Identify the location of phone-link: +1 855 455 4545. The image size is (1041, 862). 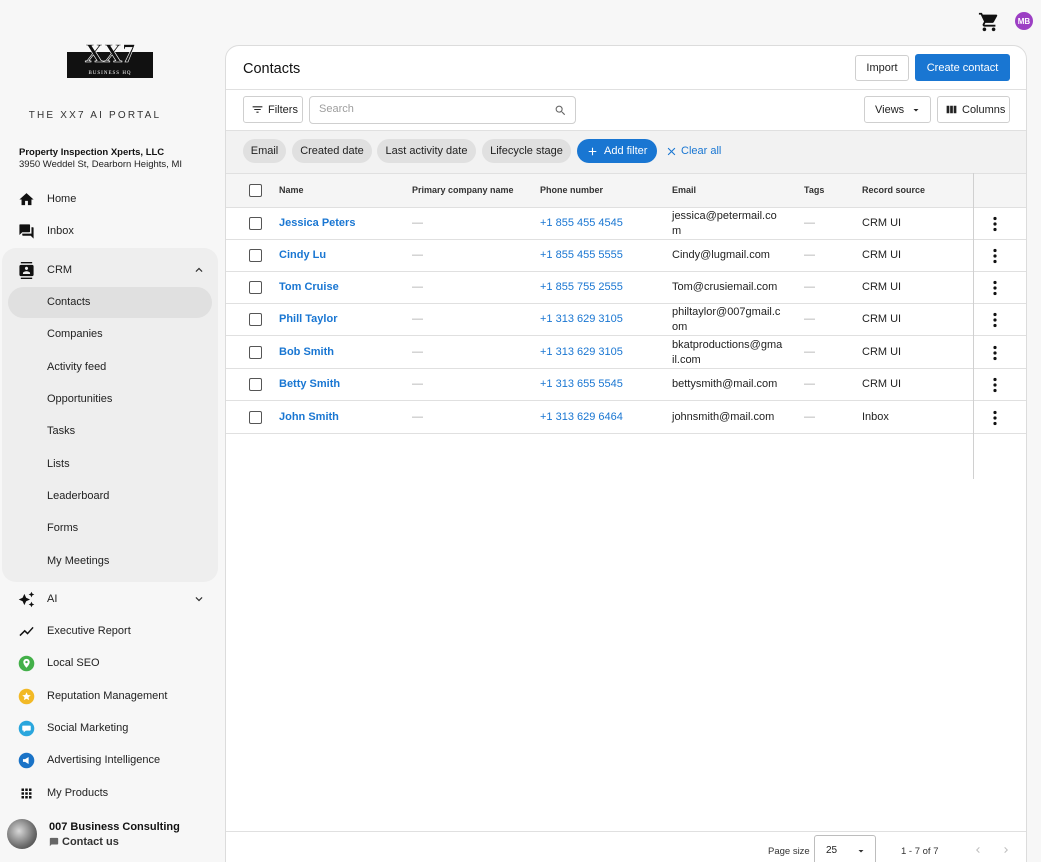
(581, 223).